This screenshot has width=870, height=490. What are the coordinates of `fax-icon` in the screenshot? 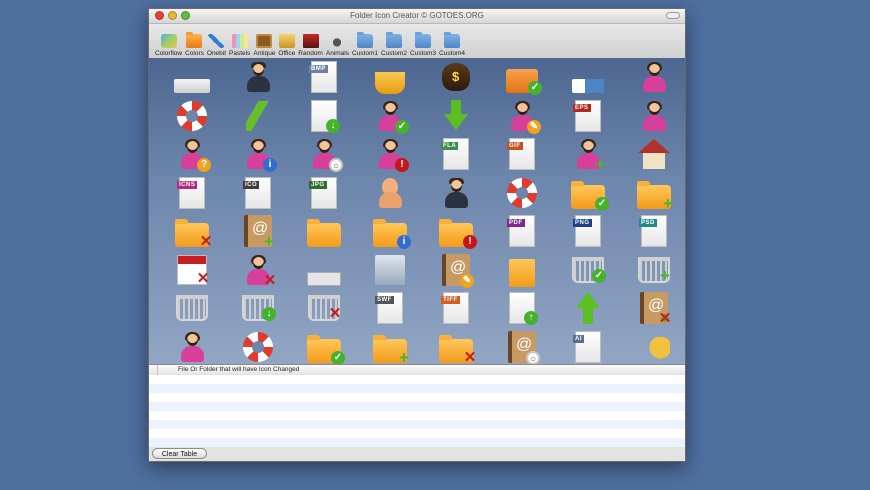 It's located at (390, 269).